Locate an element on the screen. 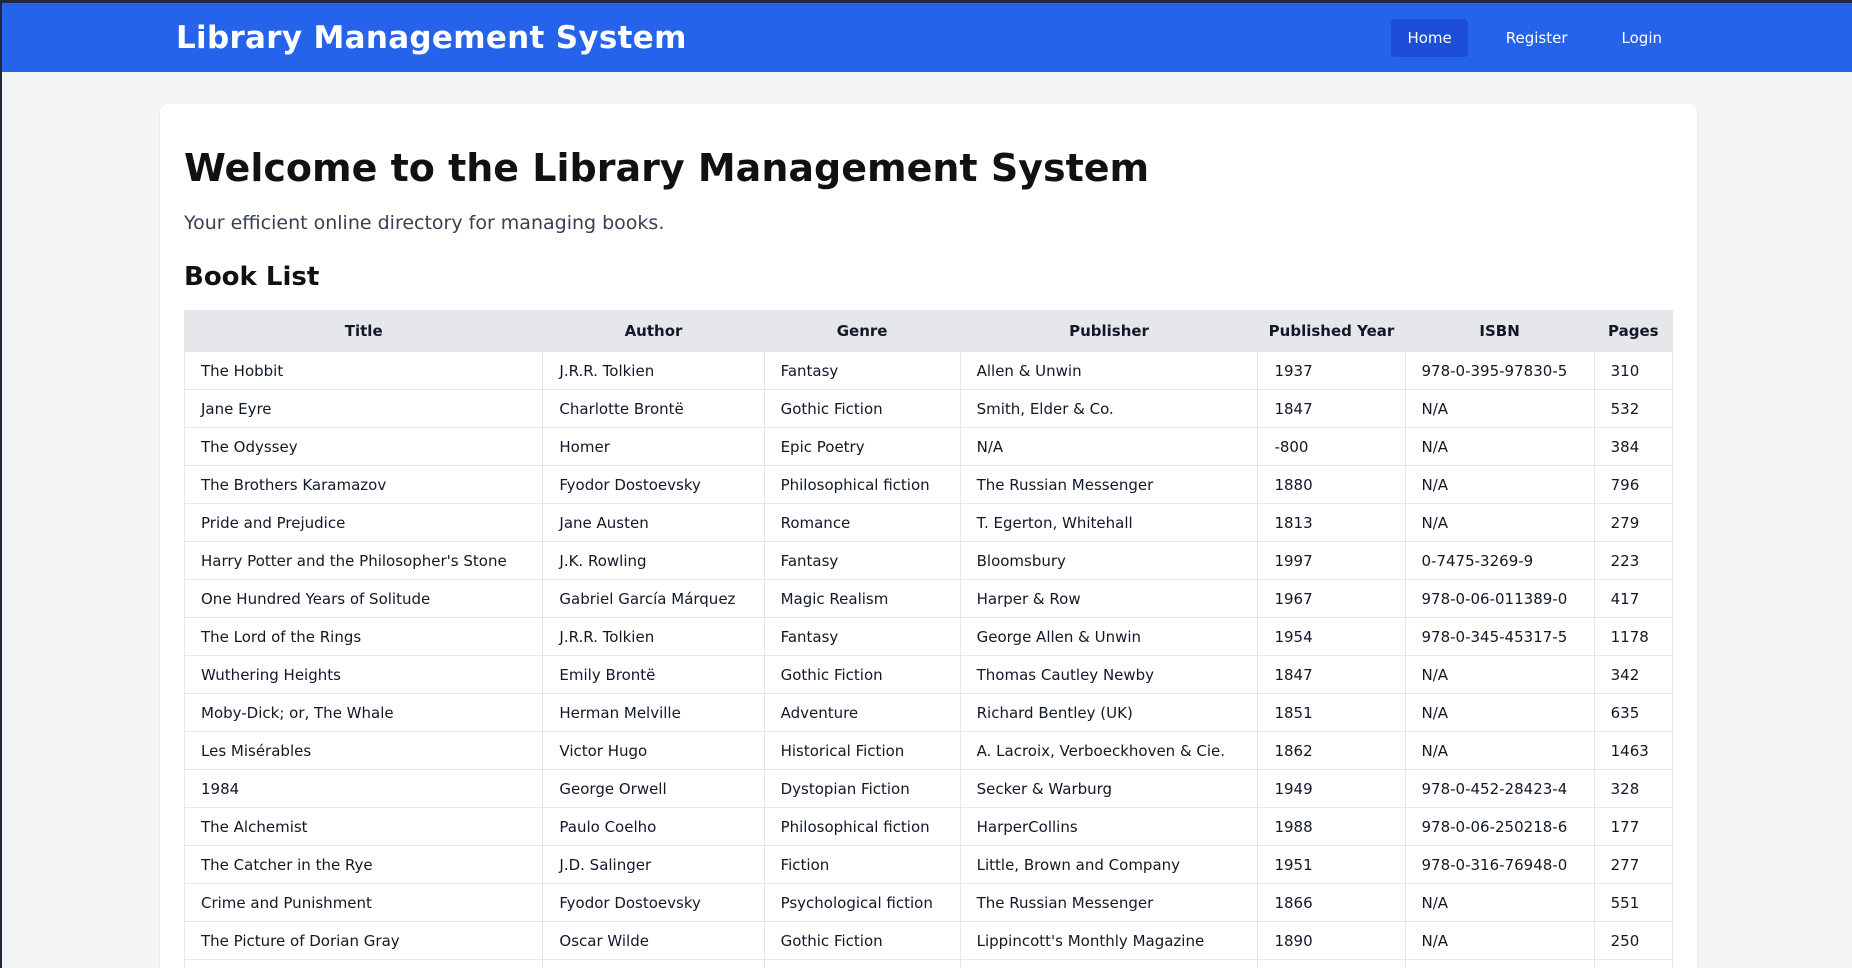 The width and height of the screenshot is (1852, 968). nav-links: Home Register Login is located at coordinates (1527, 37).